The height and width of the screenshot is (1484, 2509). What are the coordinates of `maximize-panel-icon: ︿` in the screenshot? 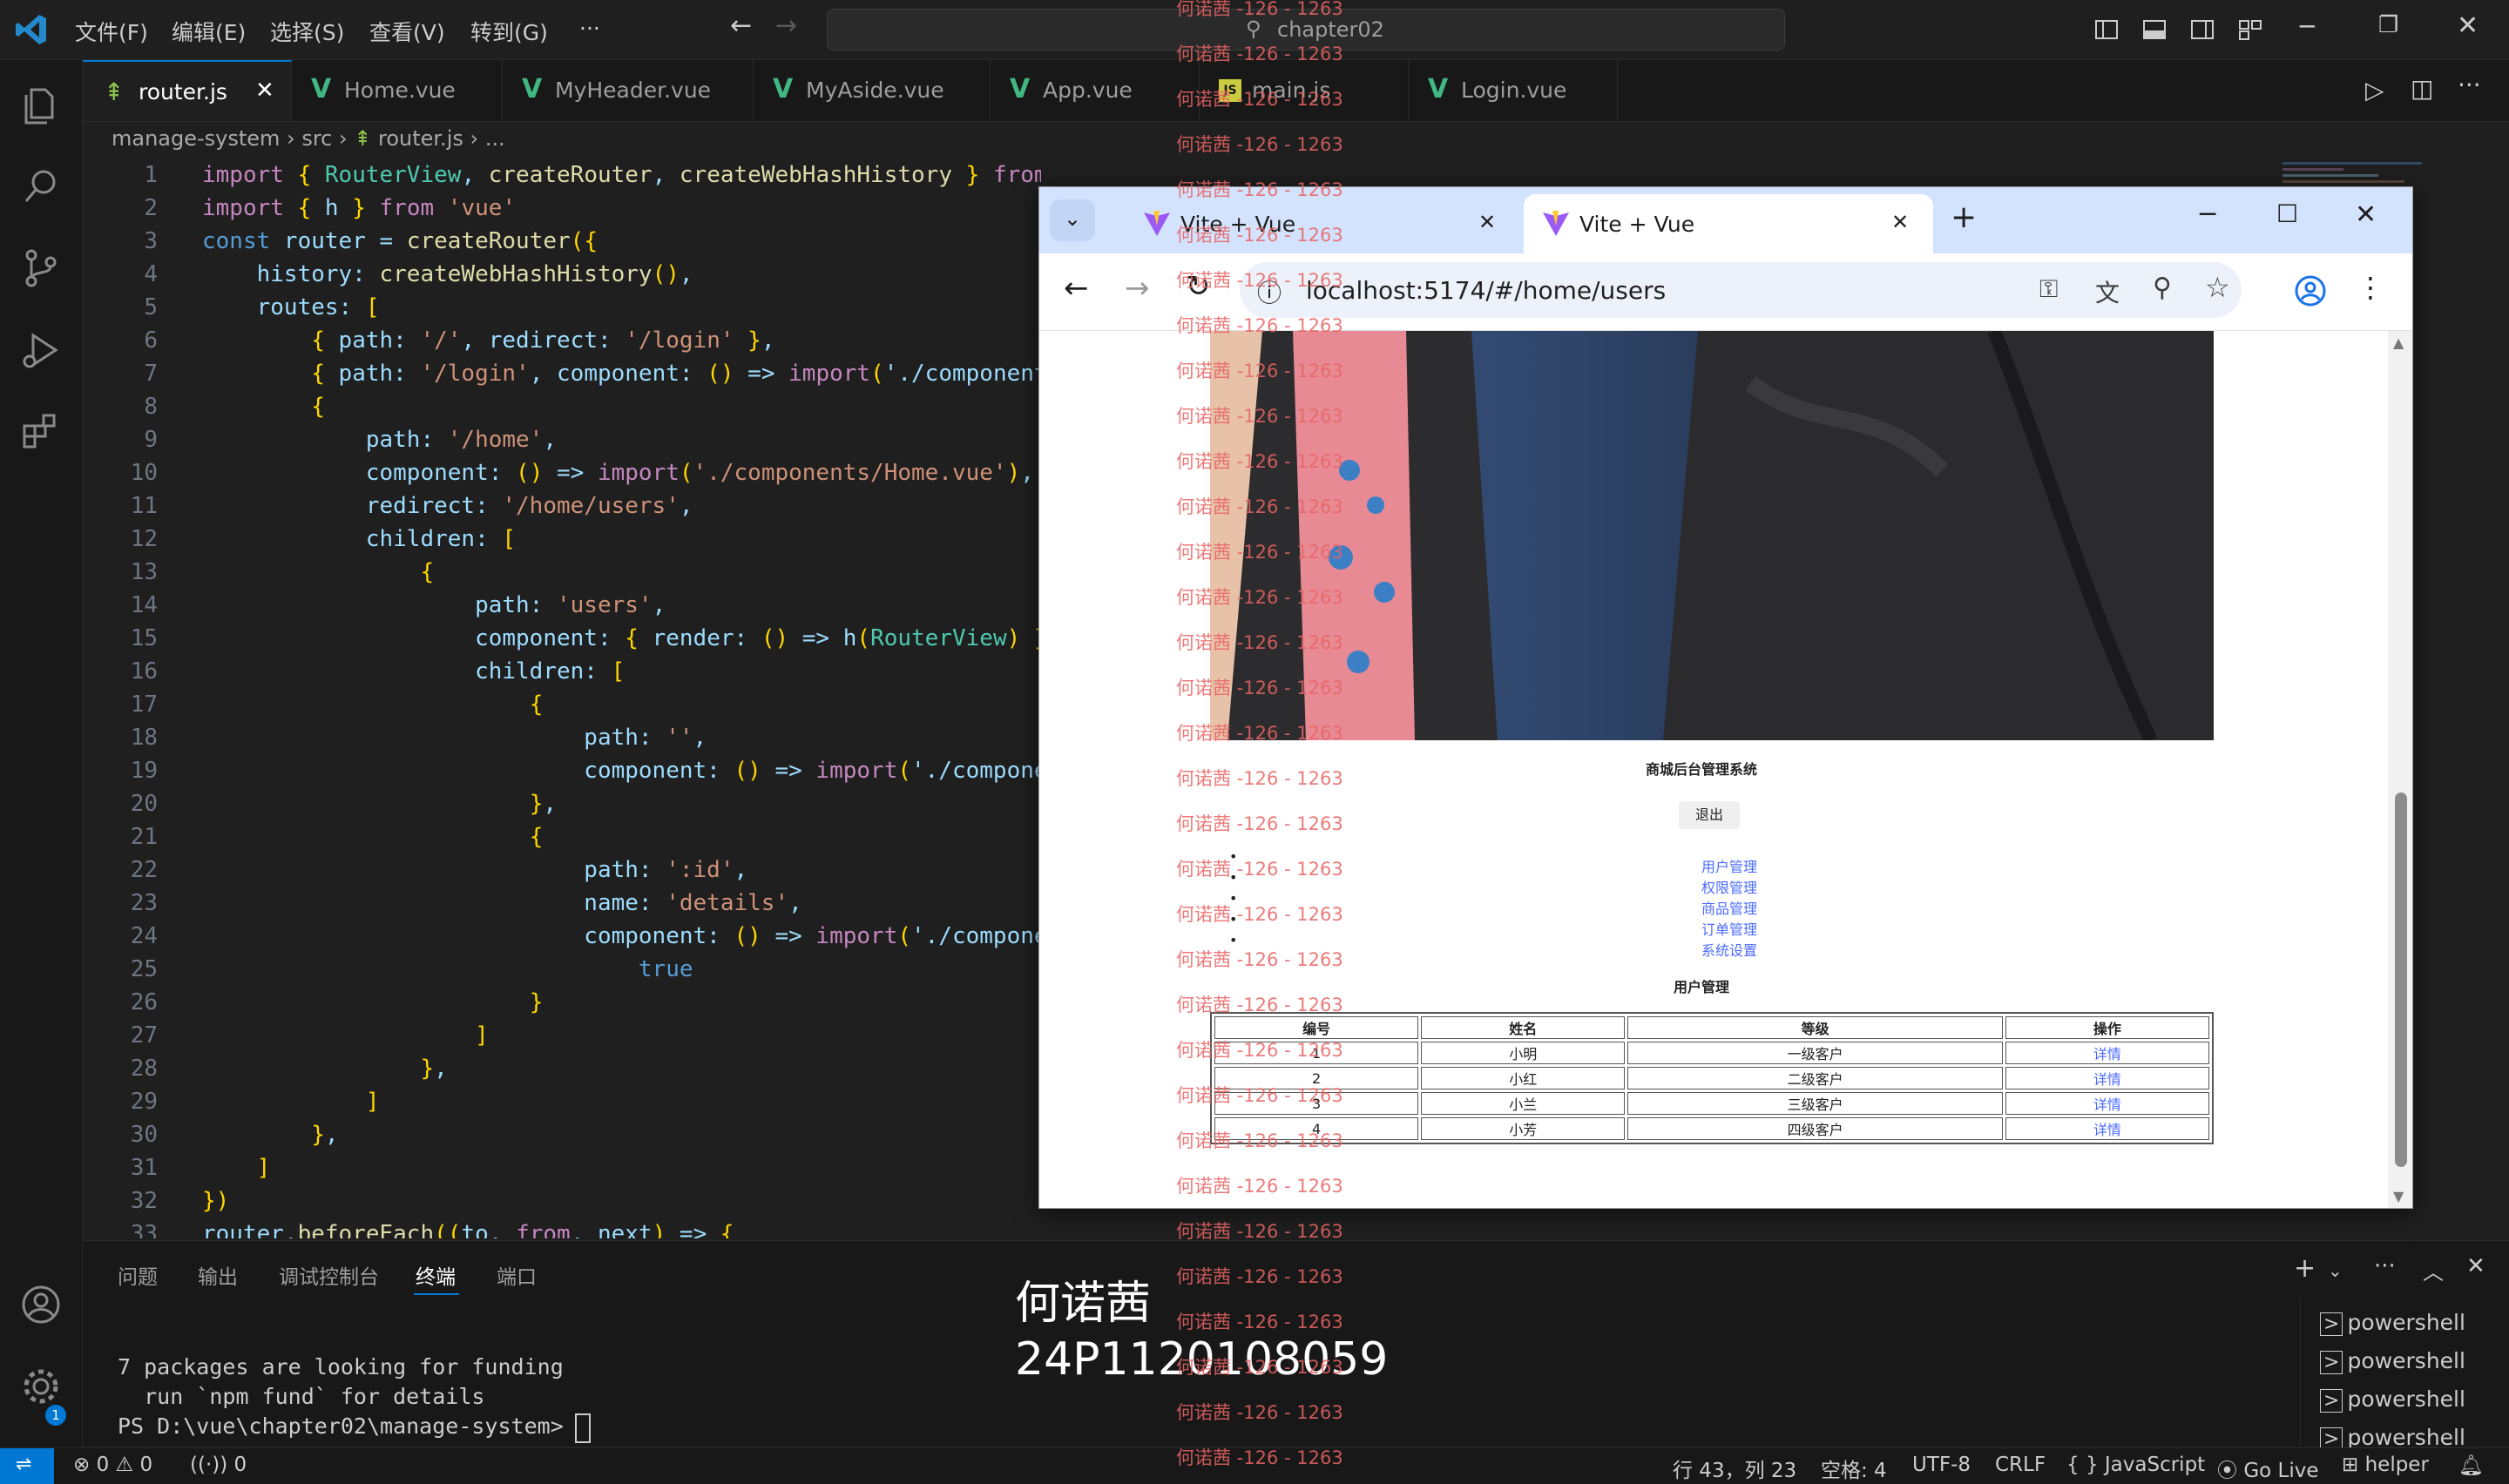 It's located at (2433, 1270).